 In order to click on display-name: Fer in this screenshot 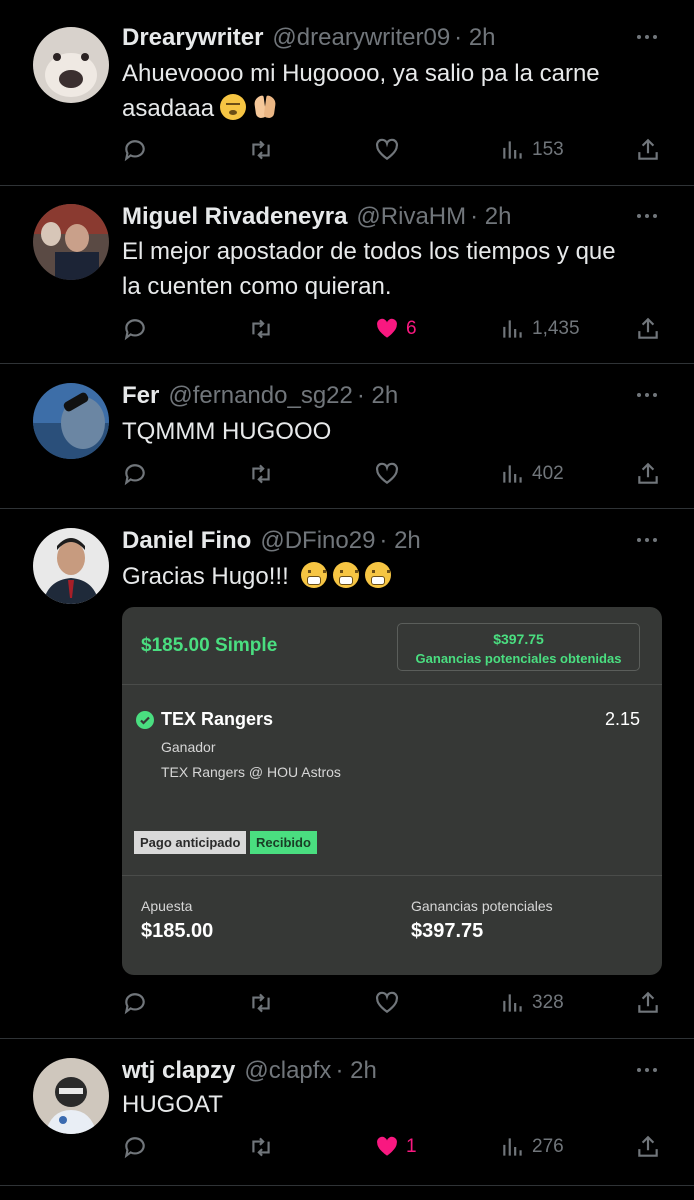, I will do `click(140, 396)`.